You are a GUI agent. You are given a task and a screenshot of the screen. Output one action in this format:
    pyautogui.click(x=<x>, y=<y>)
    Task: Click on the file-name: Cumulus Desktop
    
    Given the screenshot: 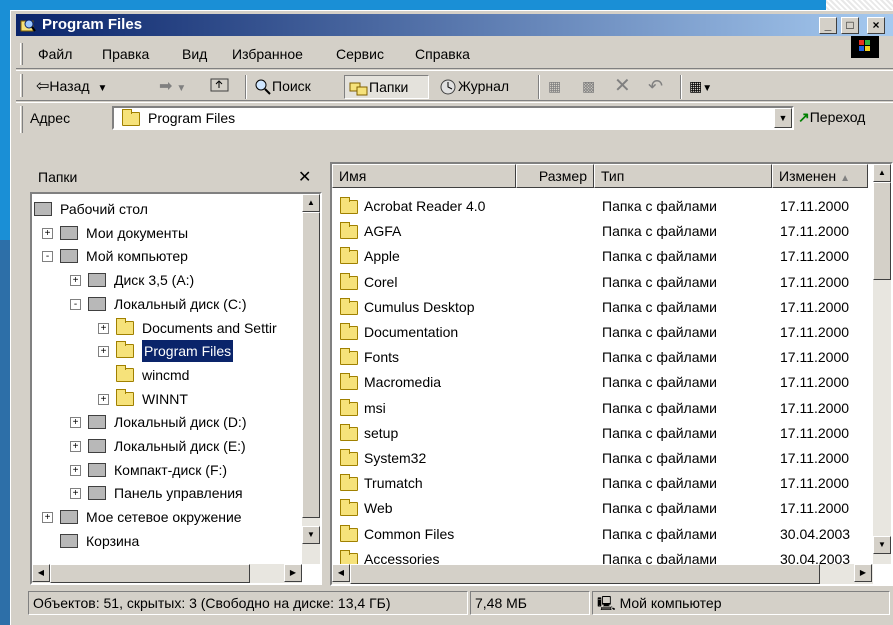 What is the action you would take?
    pyautogui.click(x=419, y=306)
    